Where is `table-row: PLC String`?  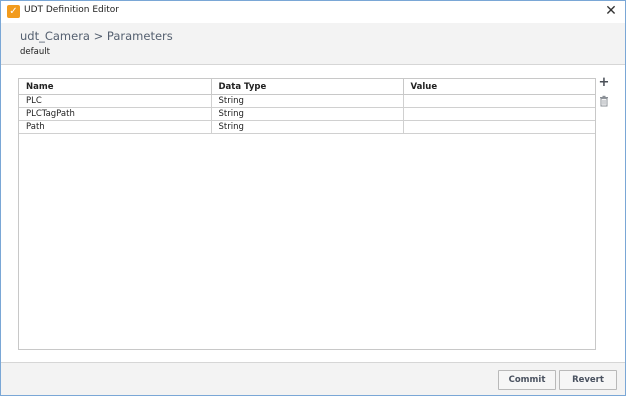
table-row: PLC String is located at coordinates (307, 101).